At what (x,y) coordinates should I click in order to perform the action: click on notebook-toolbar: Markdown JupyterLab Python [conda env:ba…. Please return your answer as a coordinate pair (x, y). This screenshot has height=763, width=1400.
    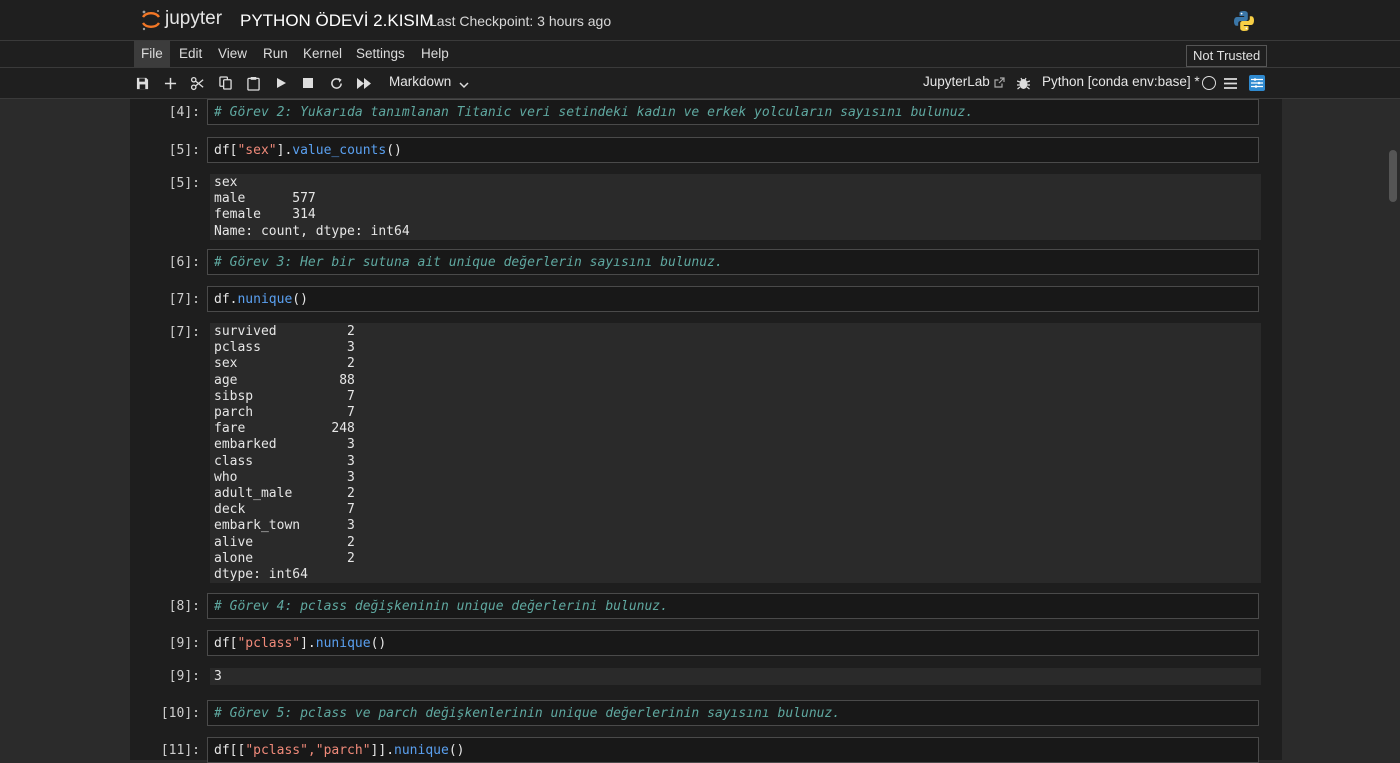
    Looking at the image, I should click on (700, 83).